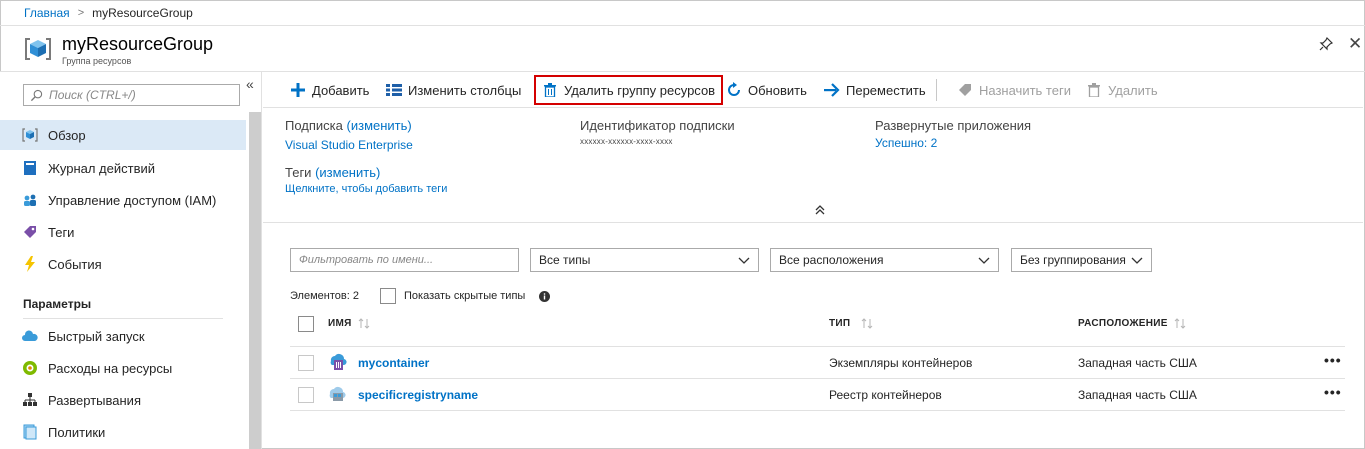  What do you see at coordinates (314, 125) in the screenshot?
I see `subscription-label: Подписка` at bounding box center [314, 125].